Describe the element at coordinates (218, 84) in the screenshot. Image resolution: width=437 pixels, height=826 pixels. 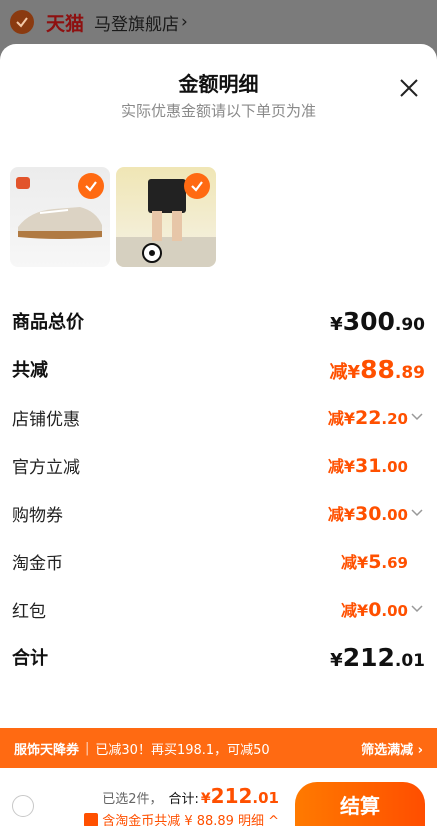
I see `sheet-title: 金额明细` at that location.